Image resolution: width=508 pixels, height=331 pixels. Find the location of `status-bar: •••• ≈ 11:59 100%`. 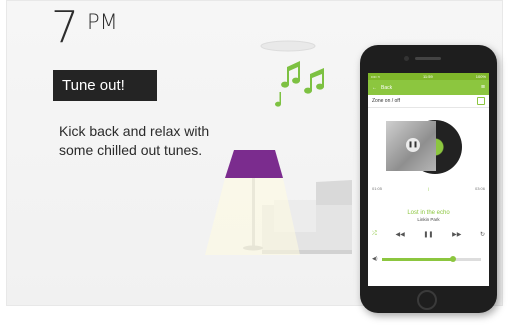

status-bar: •••• ≈ 11:59 100% is located at coordinates (428, 76).